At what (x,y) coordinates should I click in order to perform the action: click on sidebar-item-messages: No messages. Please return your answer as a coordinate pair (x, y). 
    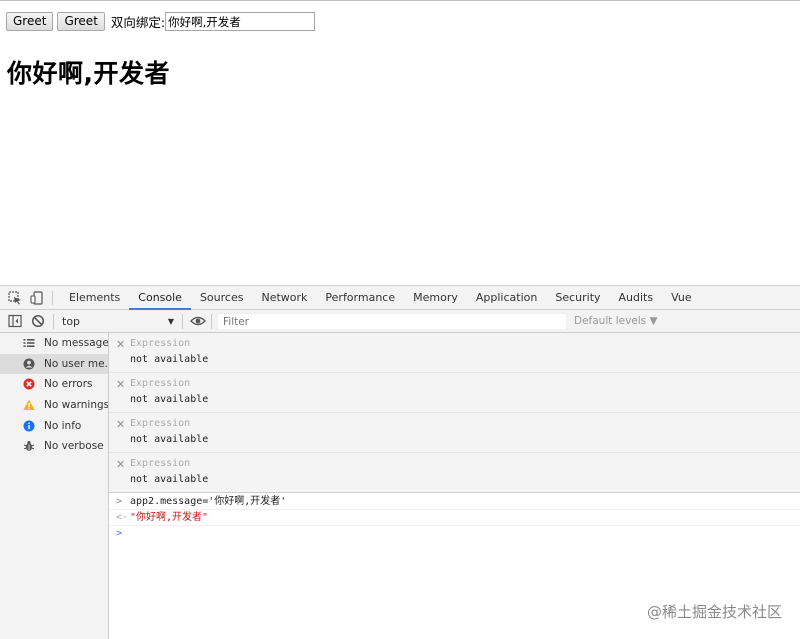
    Looking at the image, I should click on (54, 343).